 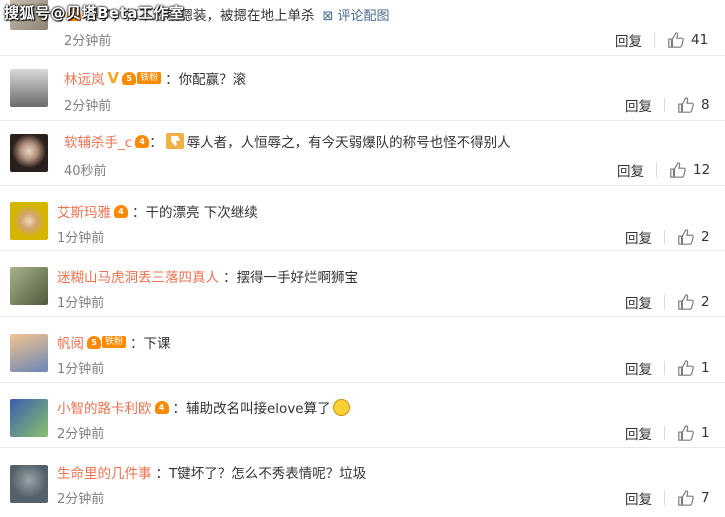 What do you see at coordinates (84, 78) in the screenshot?
I see `username-link: 林远岚` at bounding box center [84, 78].